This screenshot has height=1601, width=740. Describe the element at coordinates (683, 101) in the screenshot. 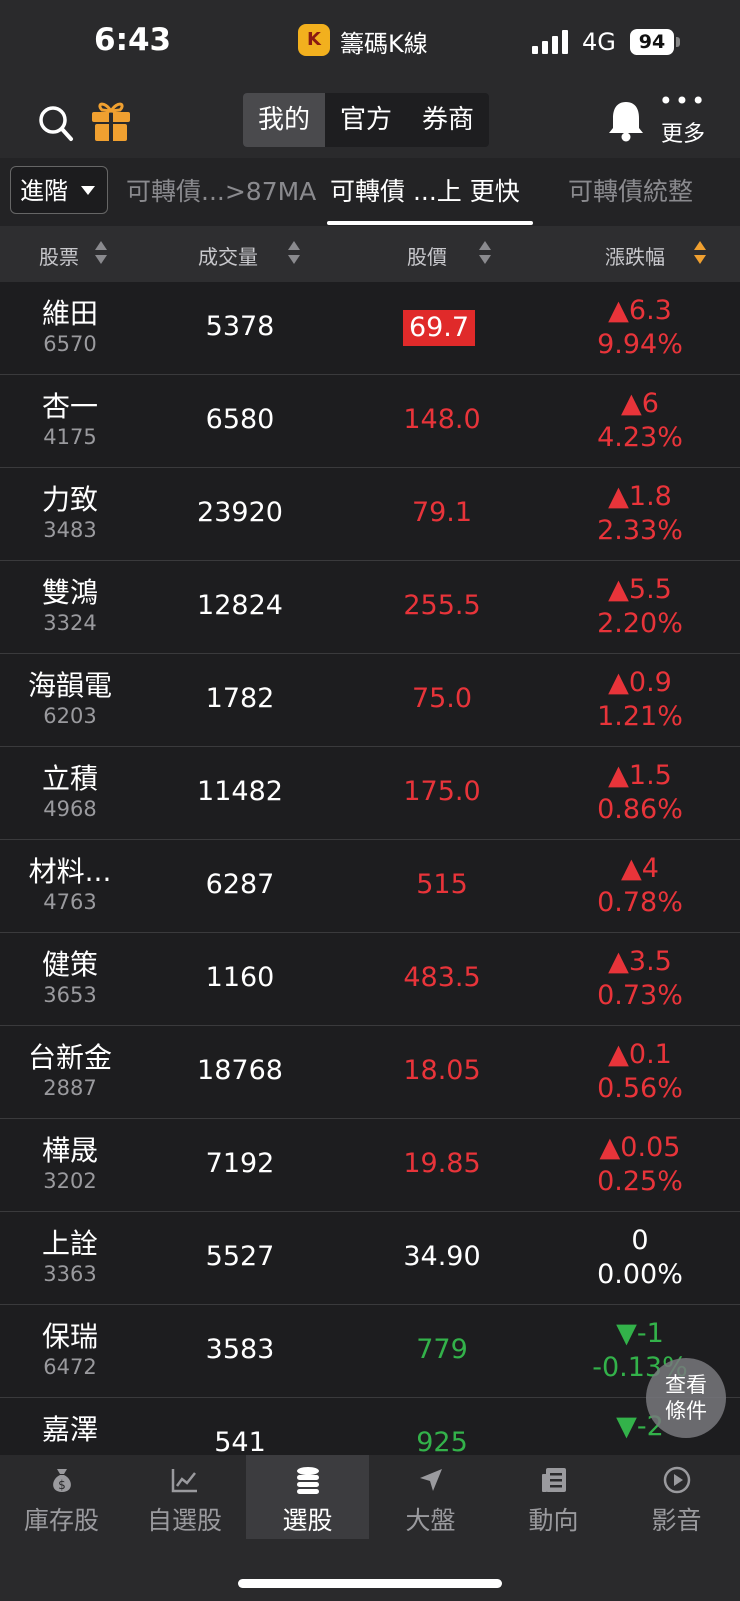

I see `more-dots-icon: •••` at that location.